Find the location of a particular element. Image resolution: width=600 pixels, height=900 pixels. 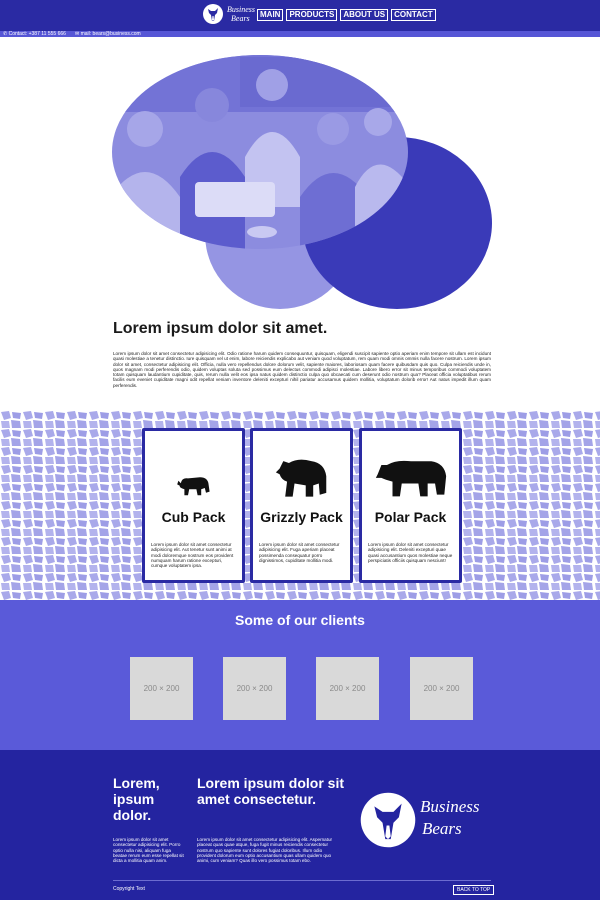

brand-line-2: Bears is located at coordinates (240, 18).